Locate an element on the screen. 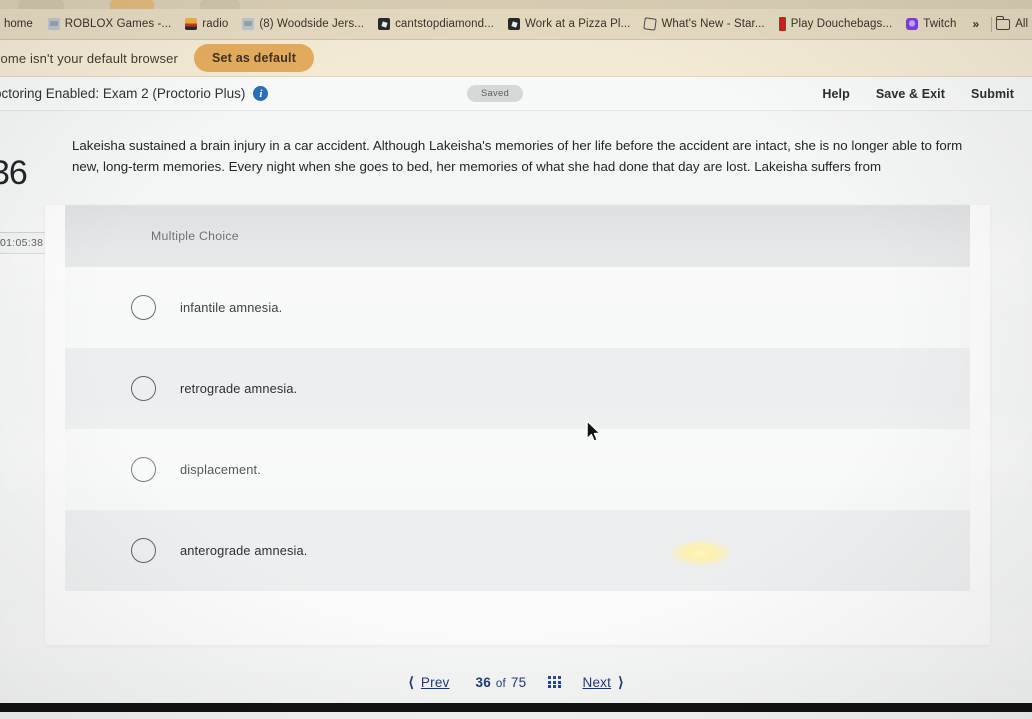 The width and height of the screenshot is (1032, 719). answer-option-row: retrograde amnesia. is located at coordinates (517, 388).